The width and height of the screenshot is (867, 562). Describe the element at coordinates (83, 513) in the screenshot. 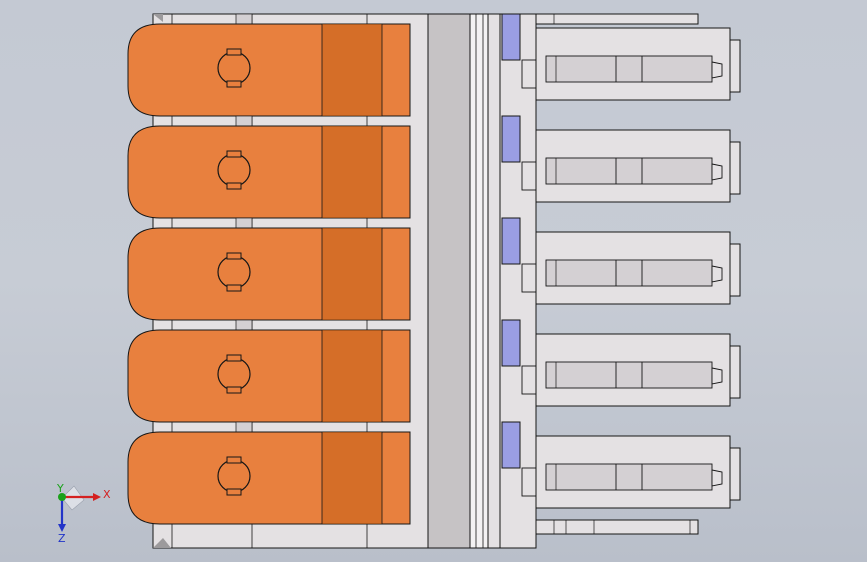

I see `coordinate-triad: X Y Z` at that location.